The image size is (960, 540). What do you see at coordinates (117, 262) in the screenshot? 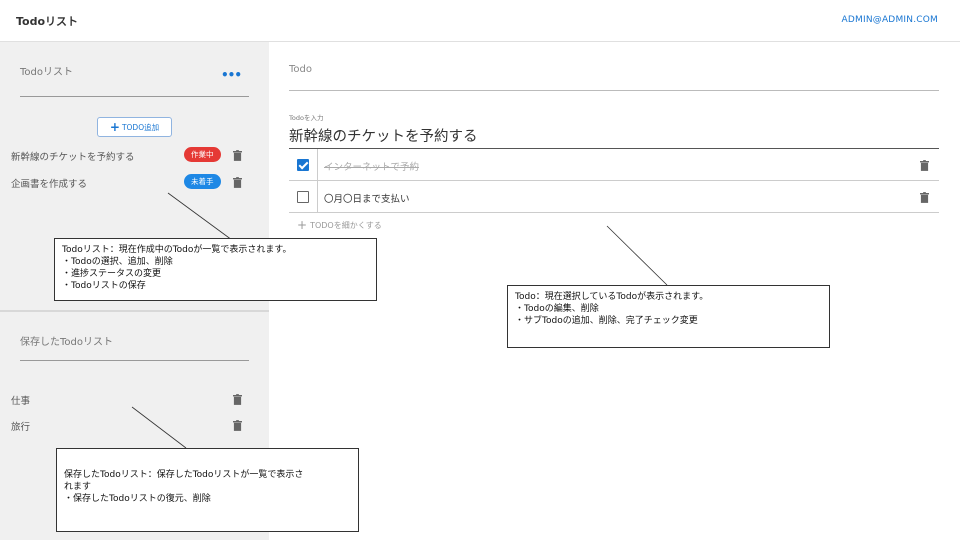
I see `annotation-line: ・Todoの選択、追加、削除` at bounding box center [117, 262].